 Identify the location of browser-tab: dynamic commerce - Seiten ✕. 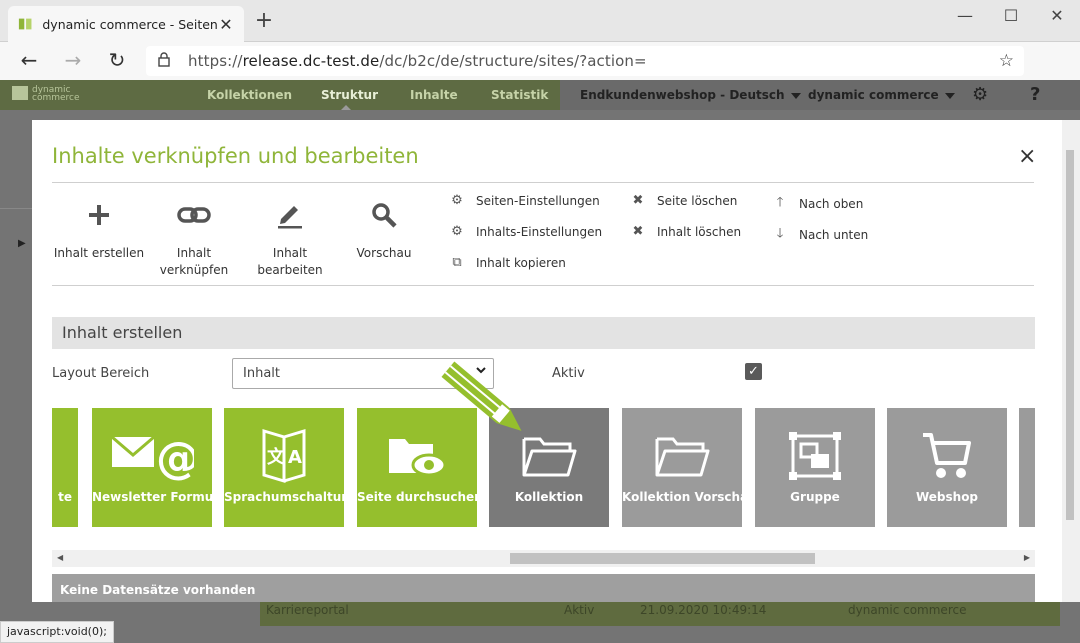
(126, 24).